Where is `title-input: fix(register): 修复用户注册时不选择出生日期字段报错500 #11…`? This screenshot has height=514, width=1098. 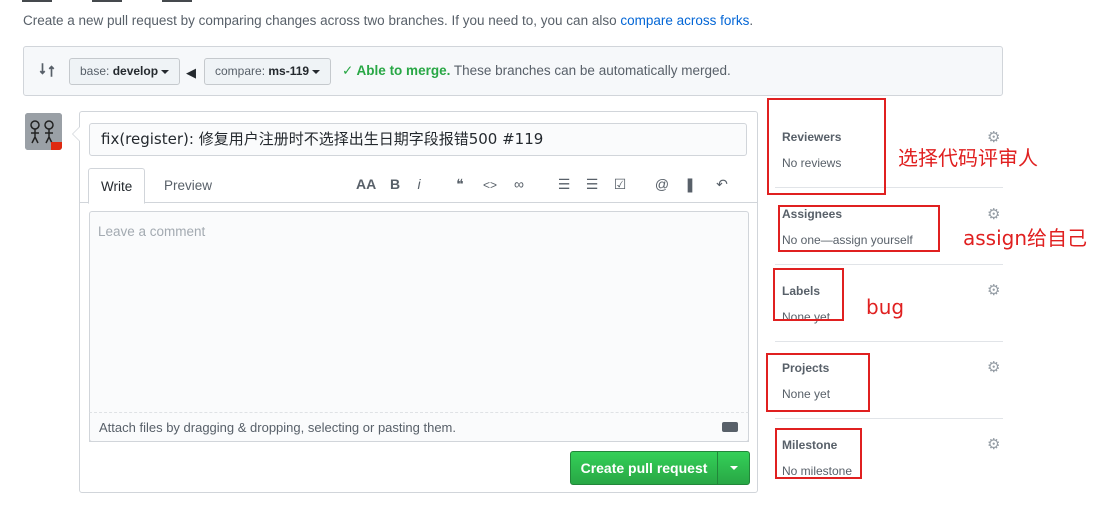 title-input: fix(register): 修复用户注册时不选择出生日期字段报错500 #11… is located at coordinates (418, 139).